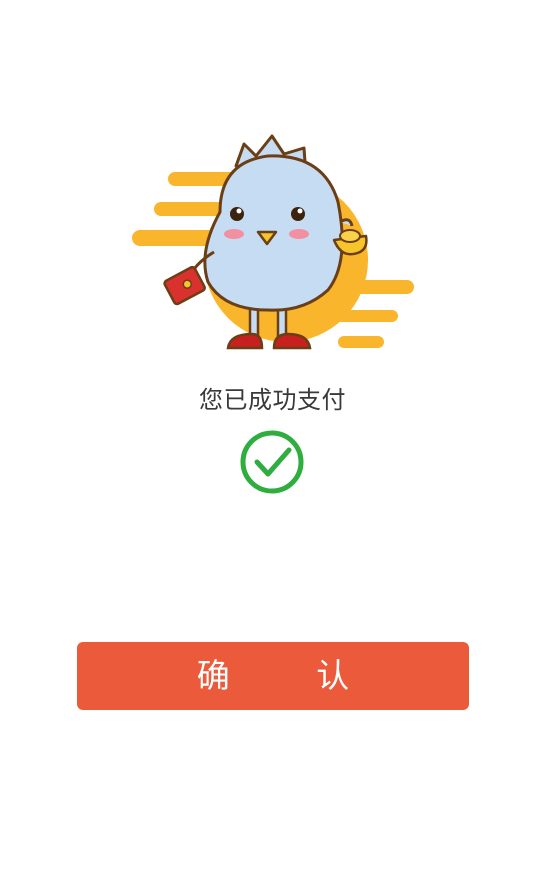 The width and height of the screenshot is (548, 887). Describe the element at coordinates (272, 462) in the screenshot. I see `check-circle-icon` at that location.